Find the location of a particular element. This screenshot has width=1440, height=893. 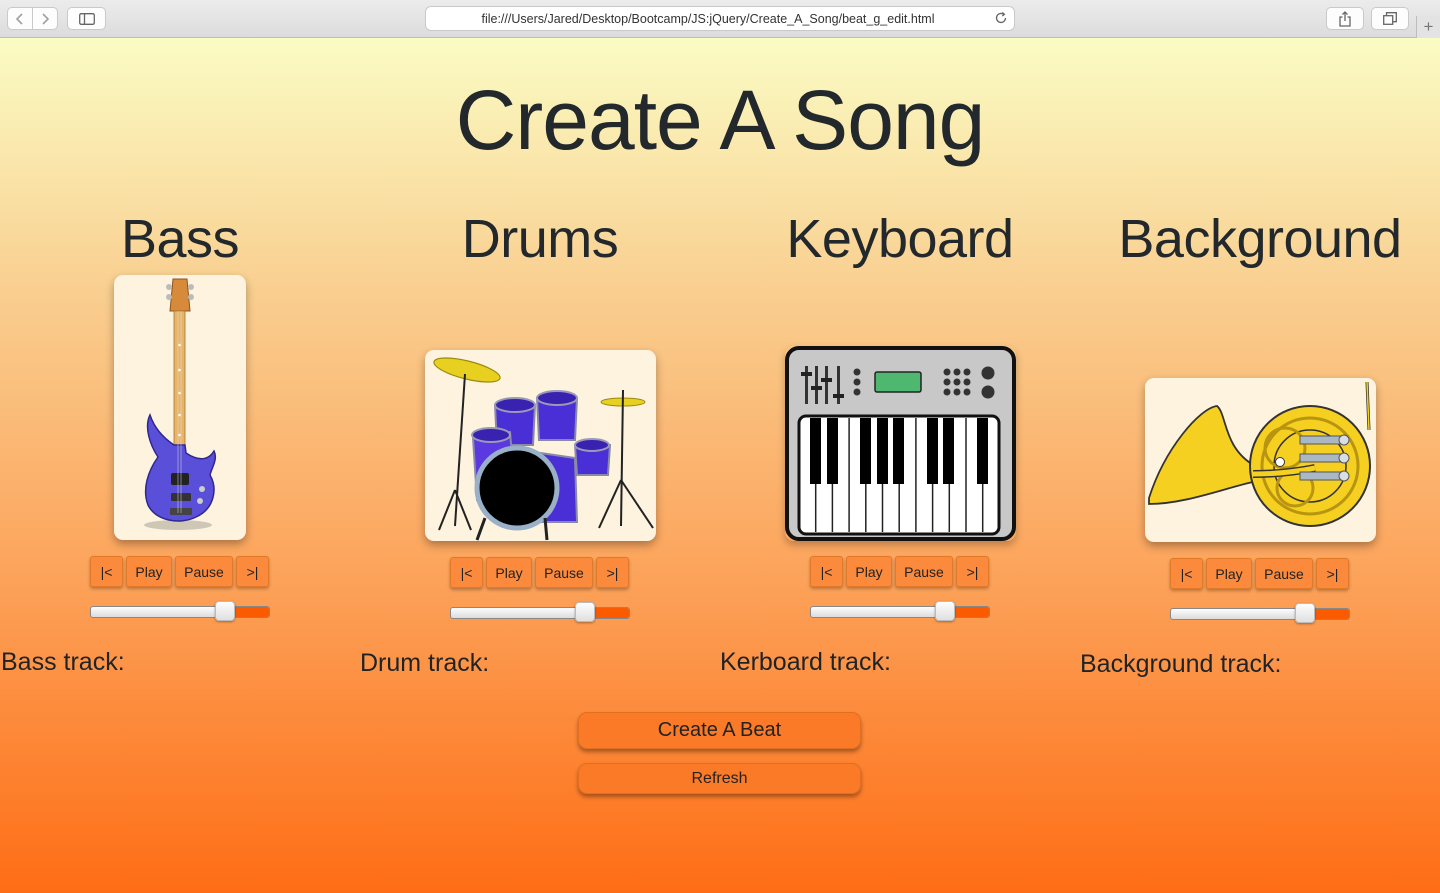

french-horn-image is located at coordinates (1260, 460).